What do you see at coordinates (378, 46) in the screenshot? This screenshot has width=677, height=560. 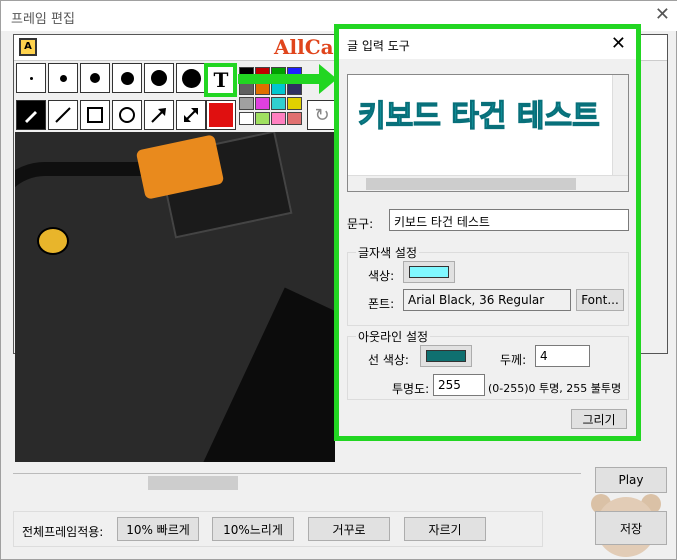 I see `dialog-title: 글 입력 도구` at bounding box center [378, 46].